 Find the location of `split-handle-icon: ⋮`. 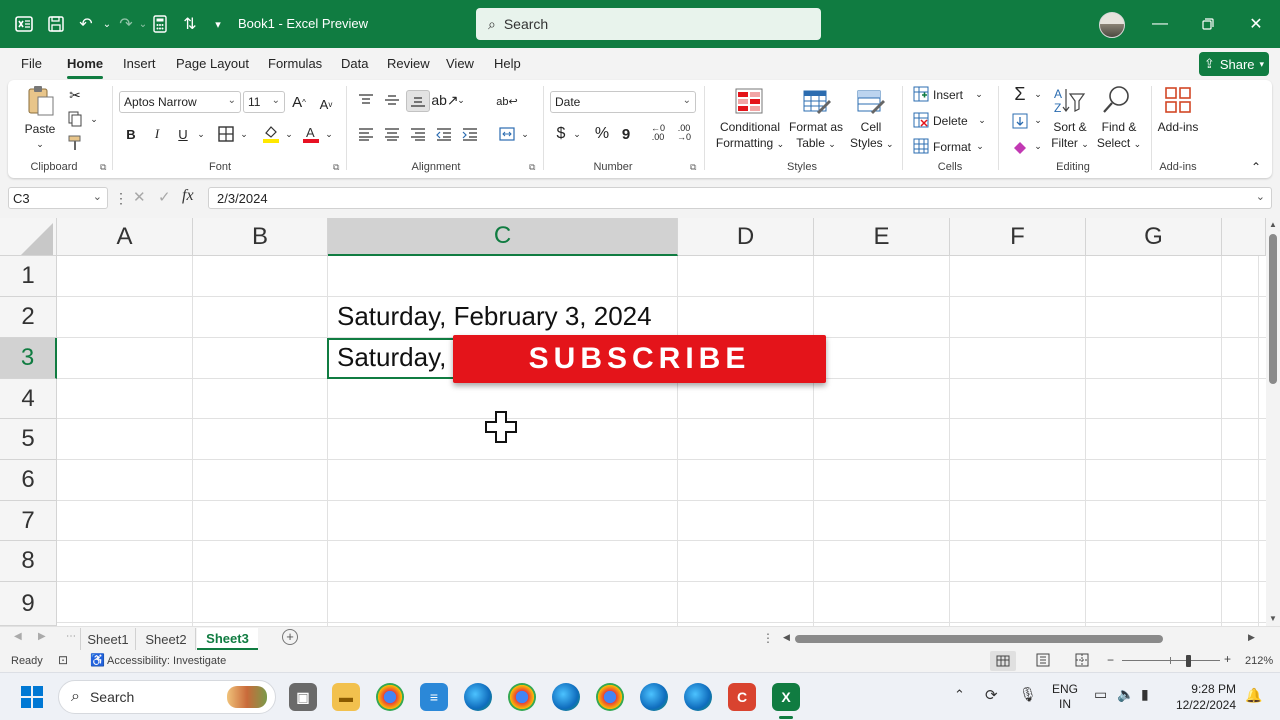

split-handle-icon: ⋮ is located at coordinates (768, 638).